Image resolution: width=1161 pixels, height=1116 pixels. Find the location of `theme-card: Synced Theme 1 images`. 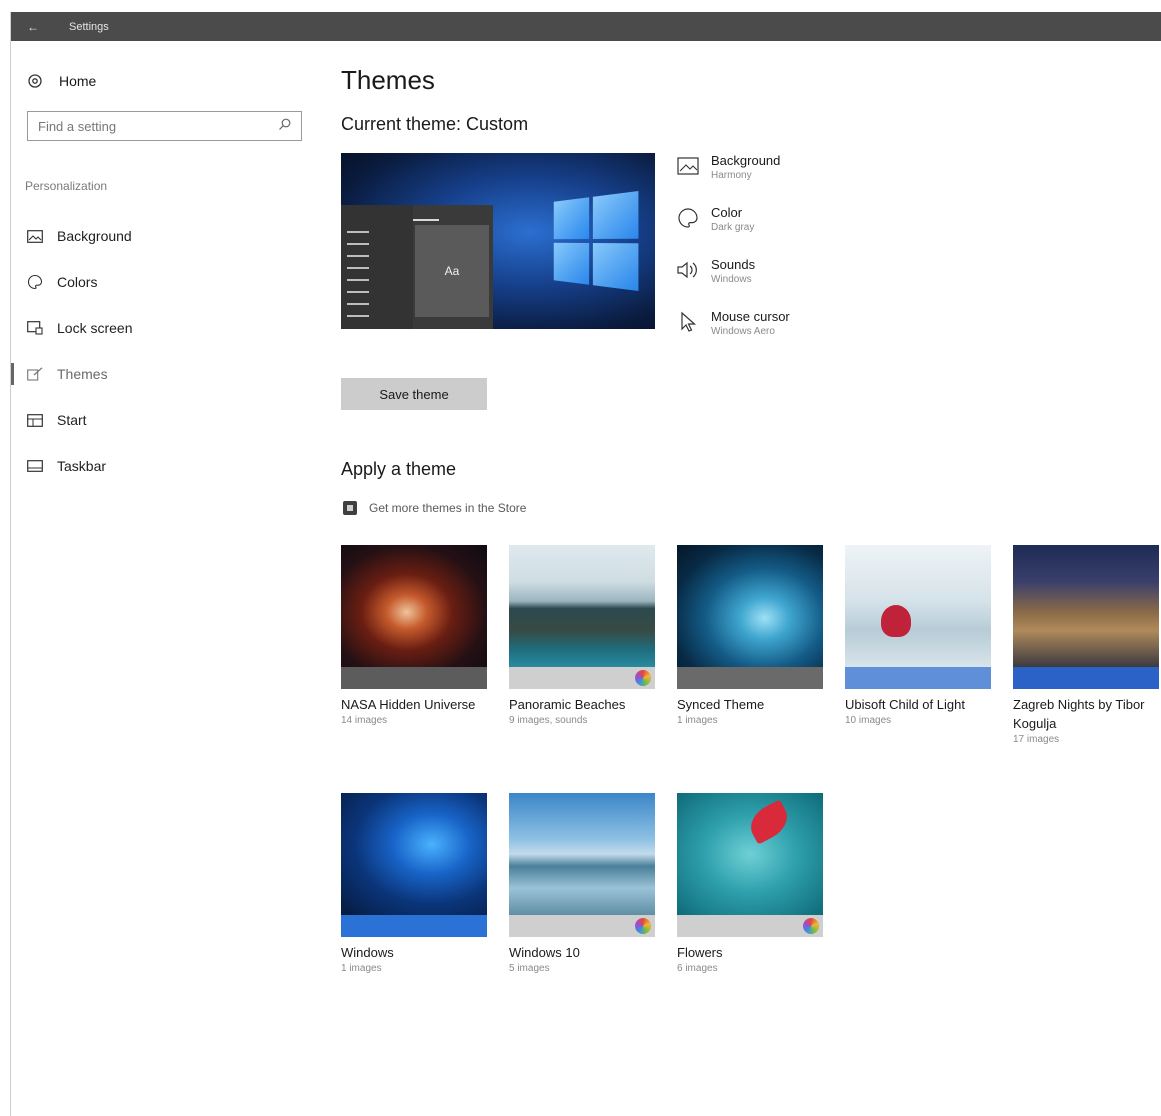

theme-card: Synced Theme 1 images is located at coordinates (750, 636).